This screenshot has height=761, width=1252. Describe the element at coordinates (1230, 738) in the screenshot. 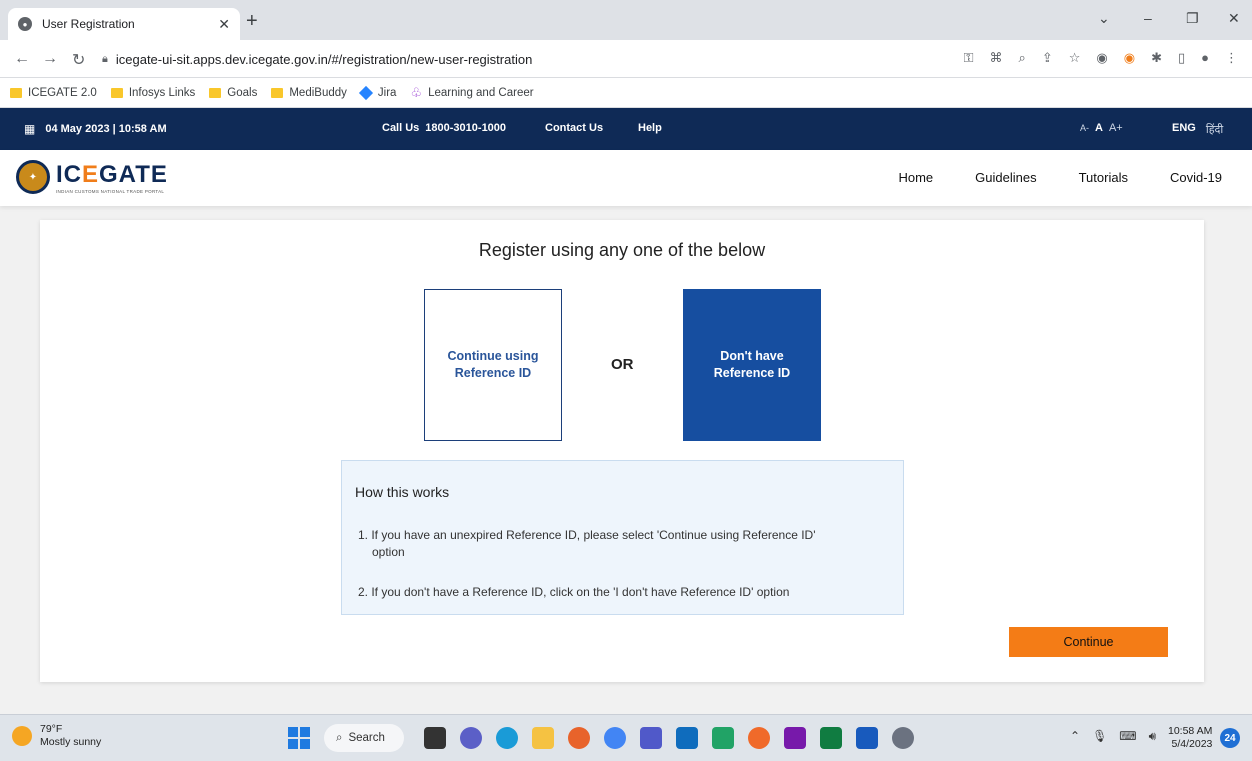

I see `notification-badge: 24` at that location.